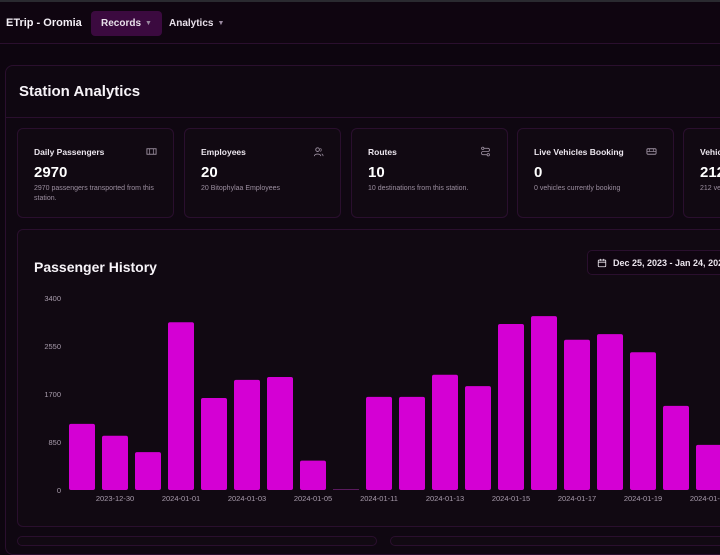  What do you see at coordinates (485, 151) in the screenshot?
I see `route-icon` at bounding box center [485, 151].